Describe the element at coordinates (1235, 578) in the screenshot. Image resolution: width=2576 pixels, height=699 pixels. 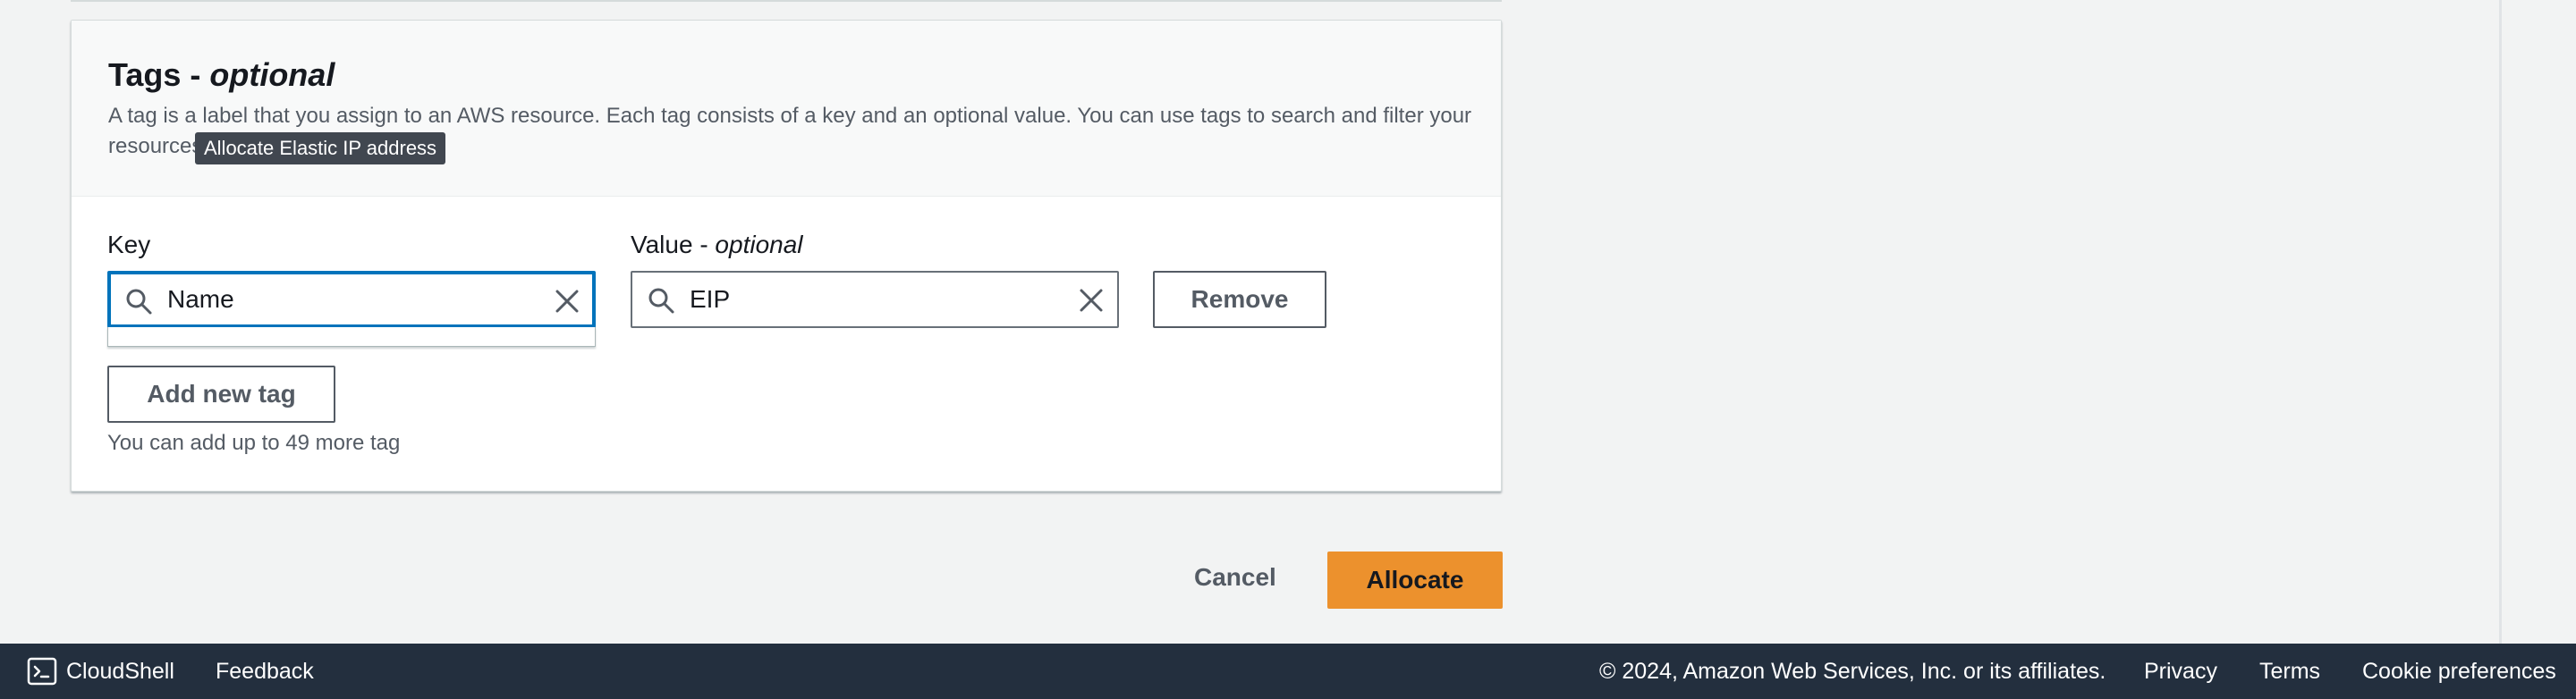
I see `cancel-button: Cancel` at that location.